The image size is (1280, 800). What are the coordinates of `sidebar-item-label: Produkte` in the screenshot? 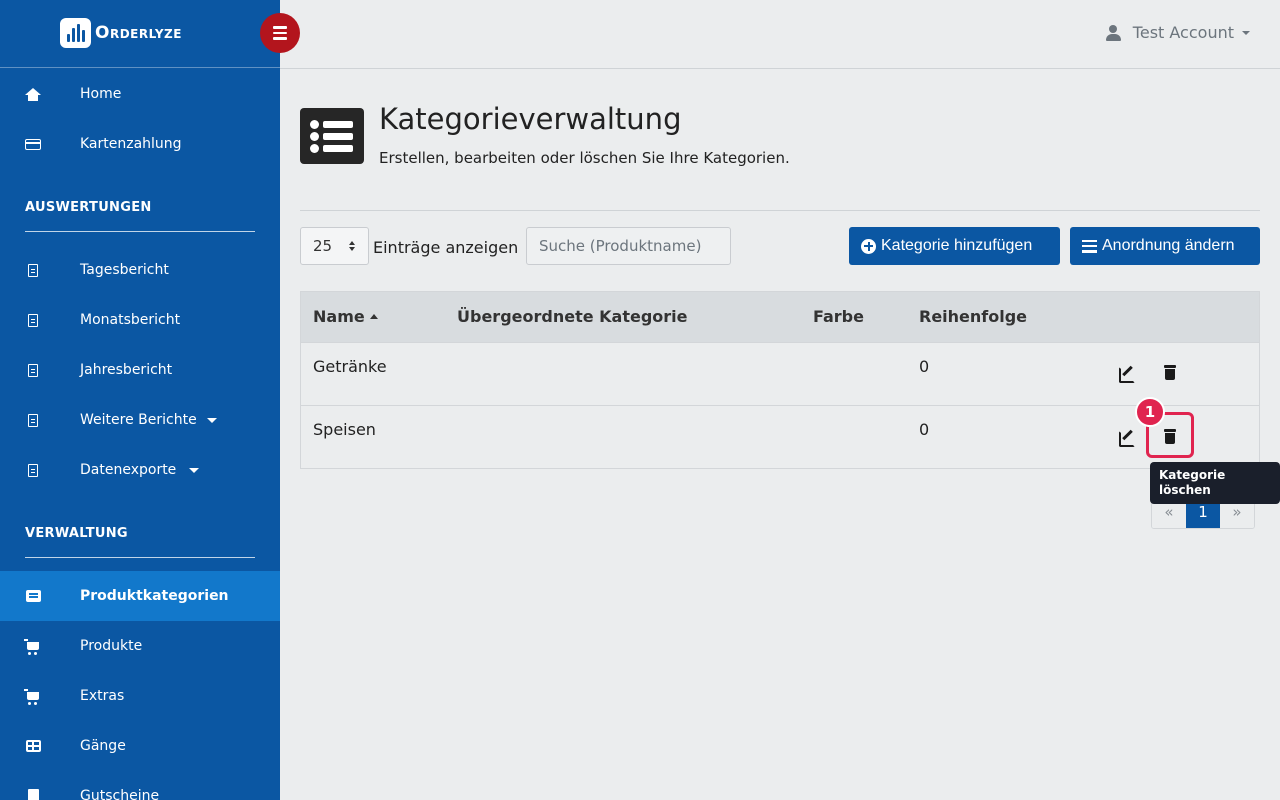 It's located at (111, 646).